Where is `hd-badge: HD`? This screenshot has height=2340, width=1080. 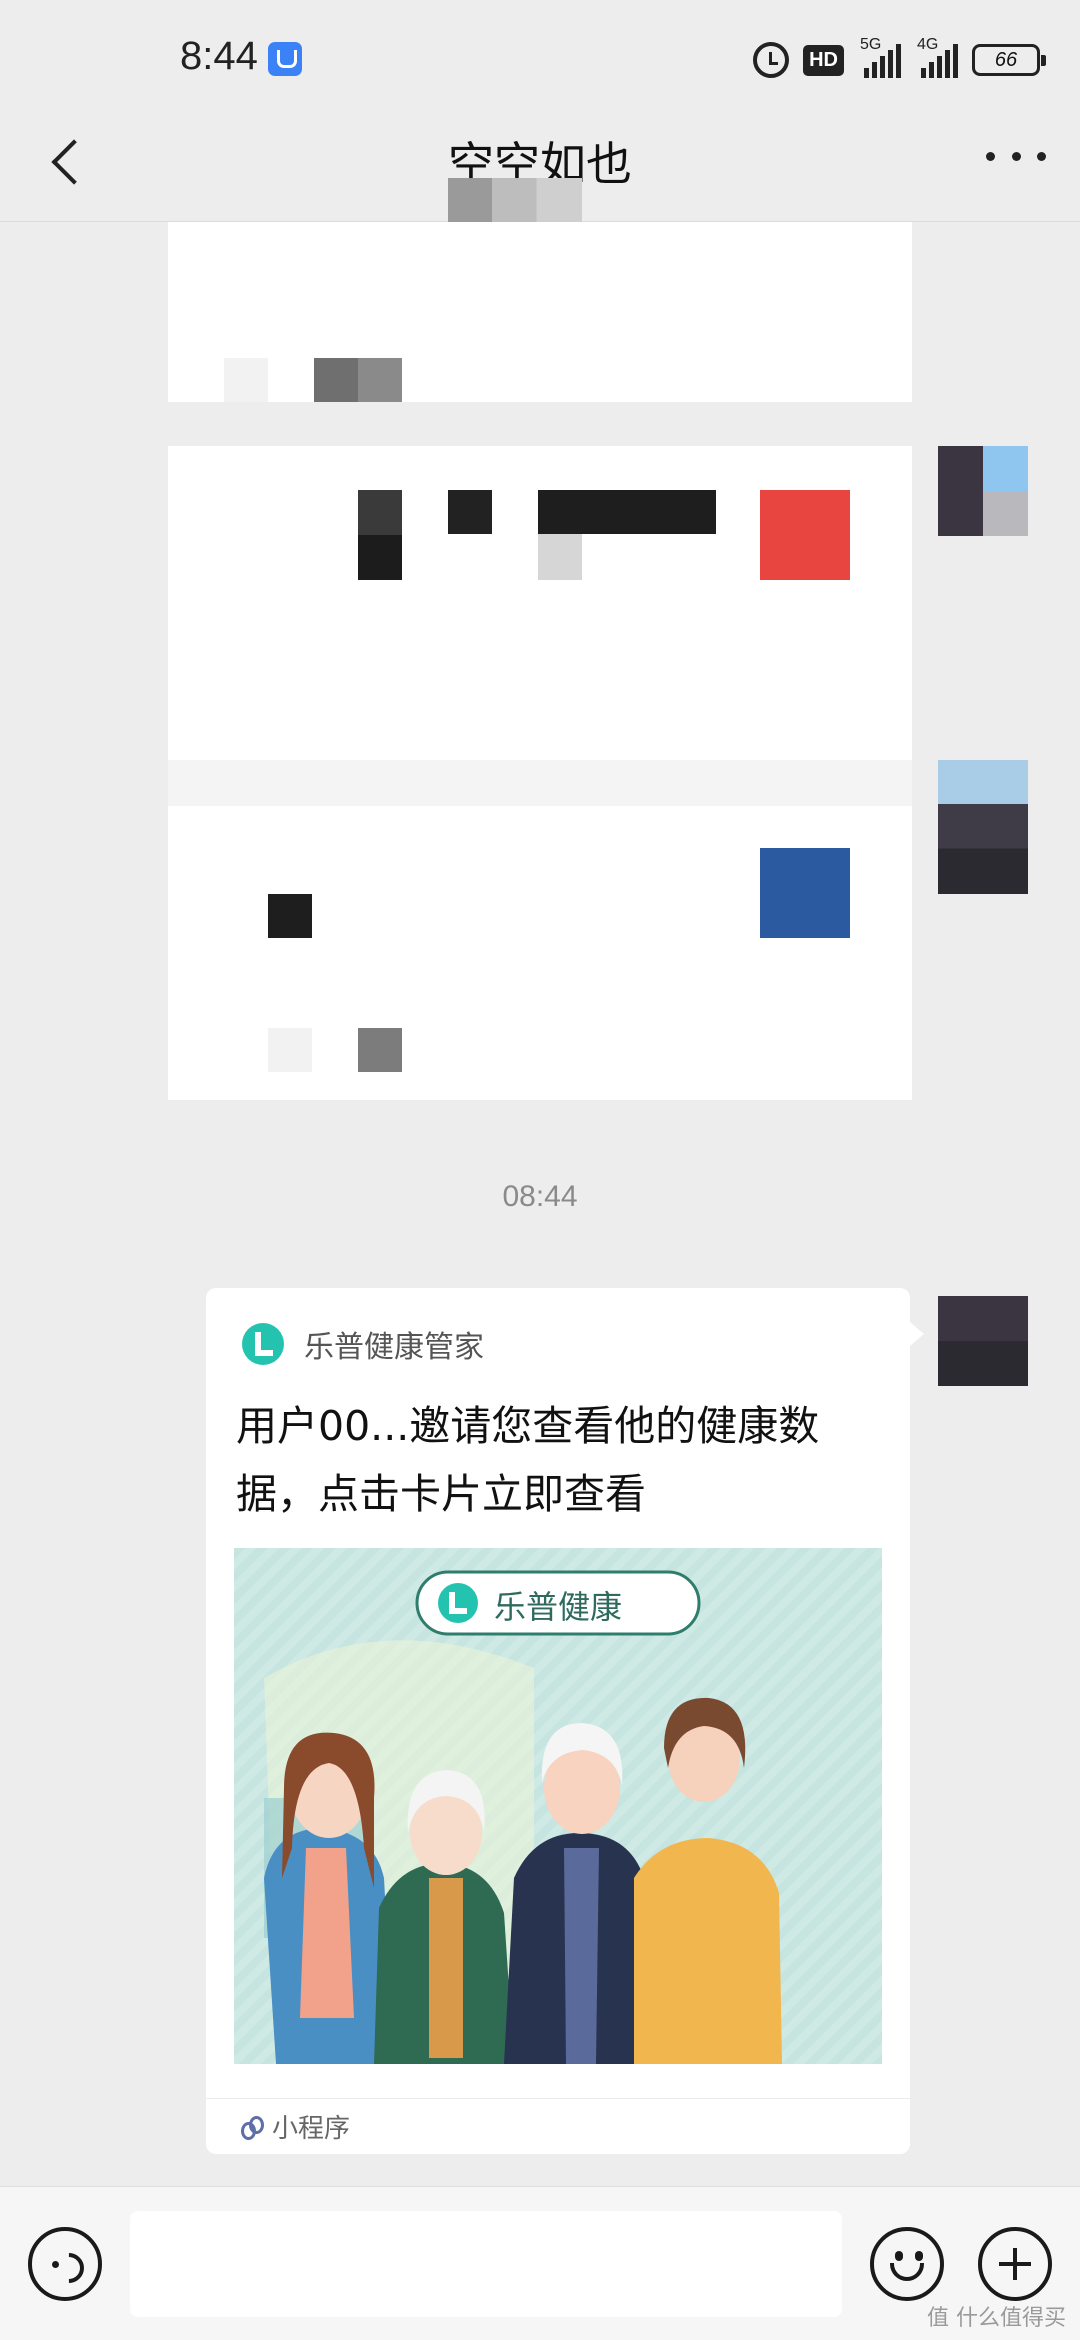 hd-badge: HD is located at coordinates (823, 60).